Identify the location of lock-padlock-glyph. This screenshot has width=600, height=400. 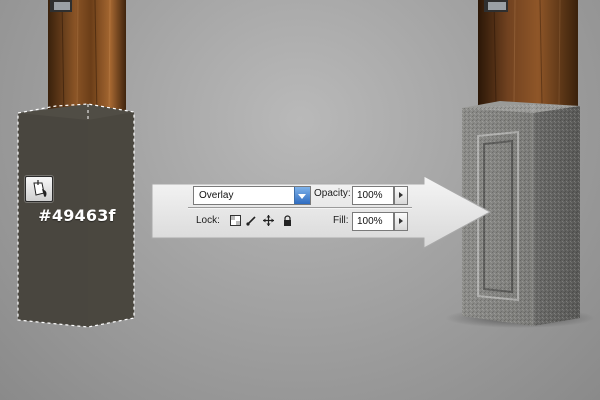
(287, 220).